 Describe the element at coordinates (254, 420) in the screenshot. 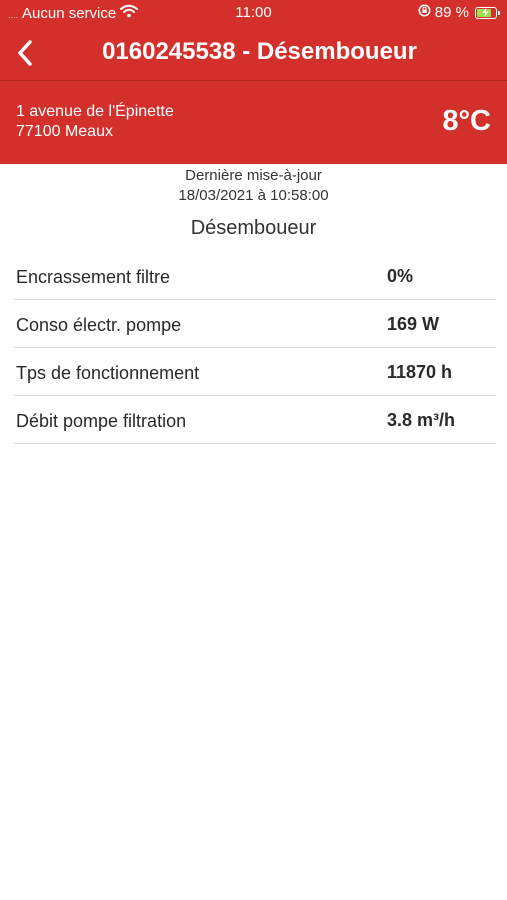

I see `list-item: Débit pompe filtration 3.8 m³/h` at that location.